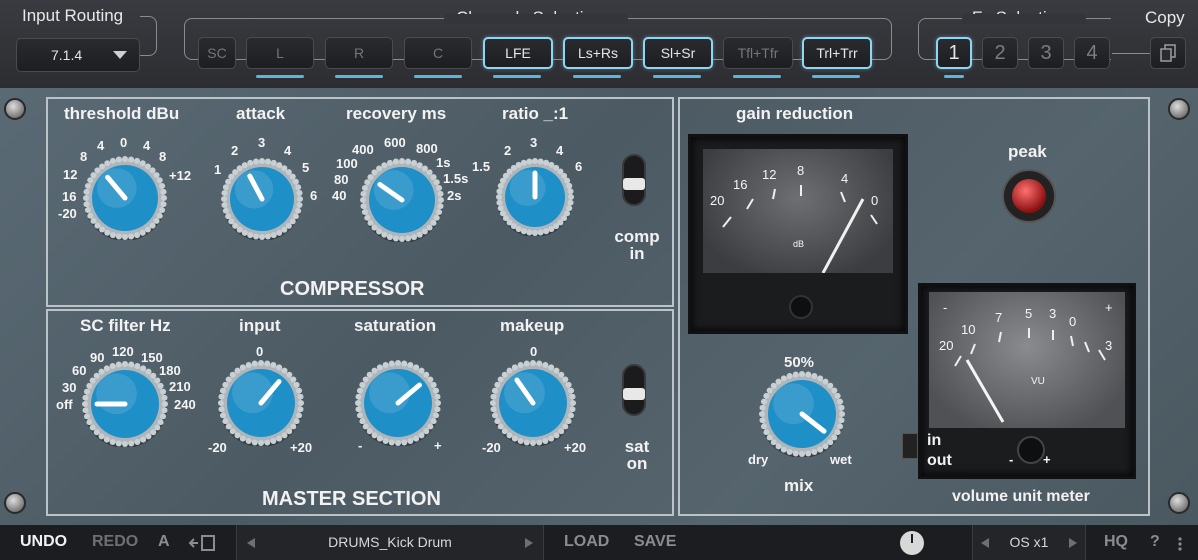  Describe the element at coordinates (123, 351) in the screenshot. I see `sc-filter-tick: 120` at that location.